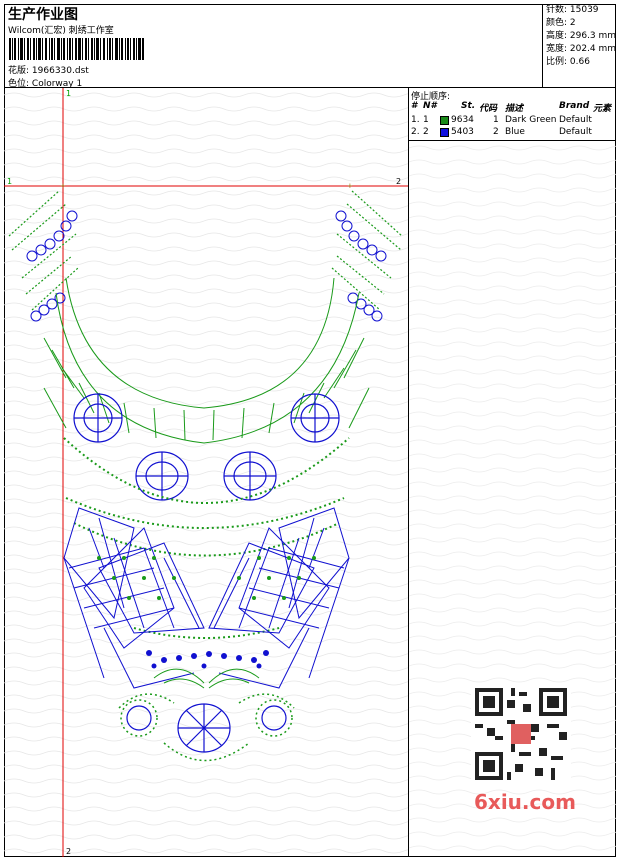 Image resolution: width=620 pixels, height=861 pixels. I want to click on swatch-green, so click(444, 120).